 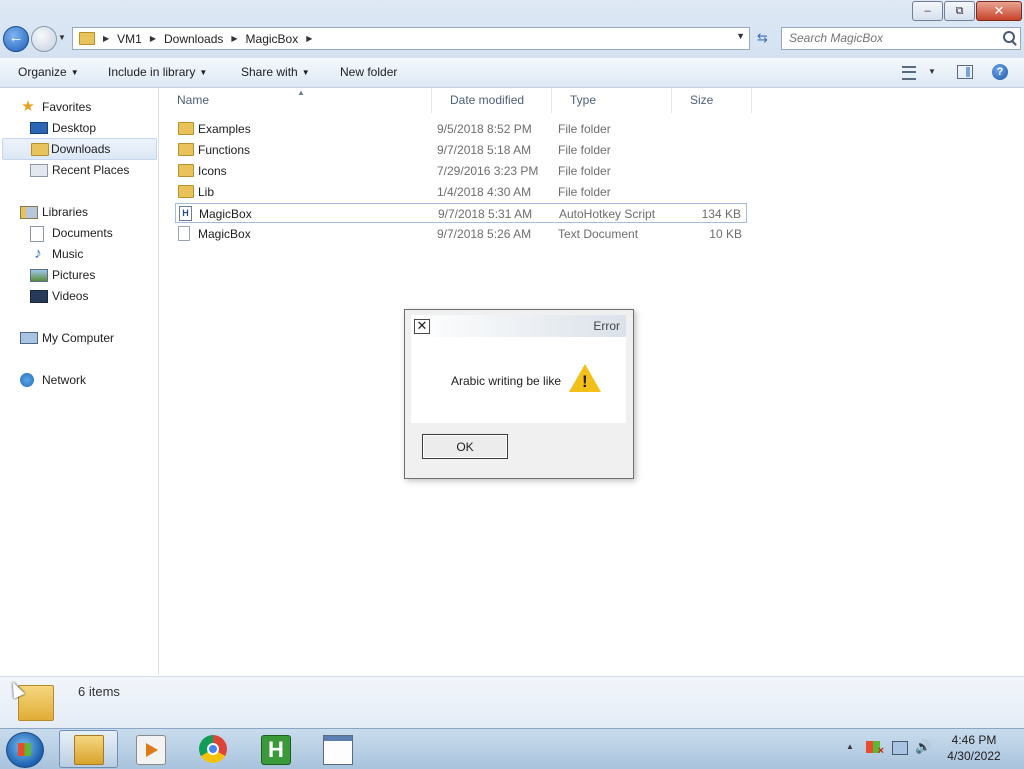 What do you see at coordinates (224, 234) in the screenshot?
I see `file-name: MagicBox` at bounding box center [224, 234].